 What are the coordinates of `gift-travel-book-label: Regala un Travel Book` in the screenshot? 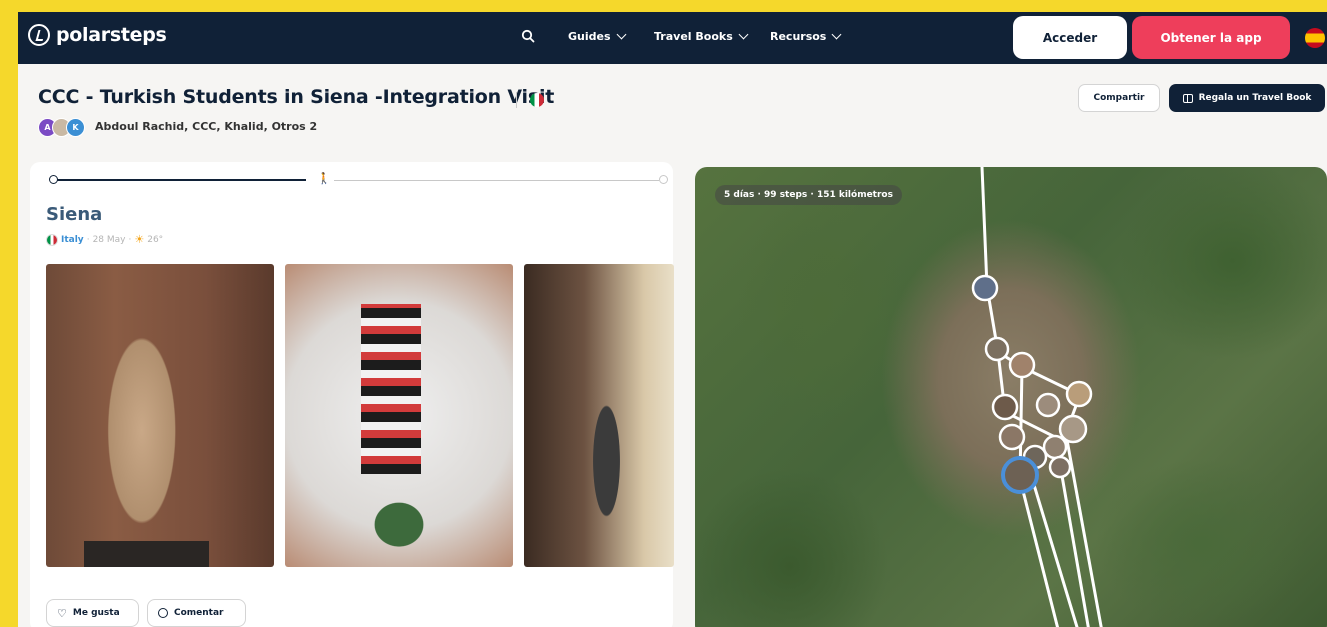 It's located at (1255, 98).